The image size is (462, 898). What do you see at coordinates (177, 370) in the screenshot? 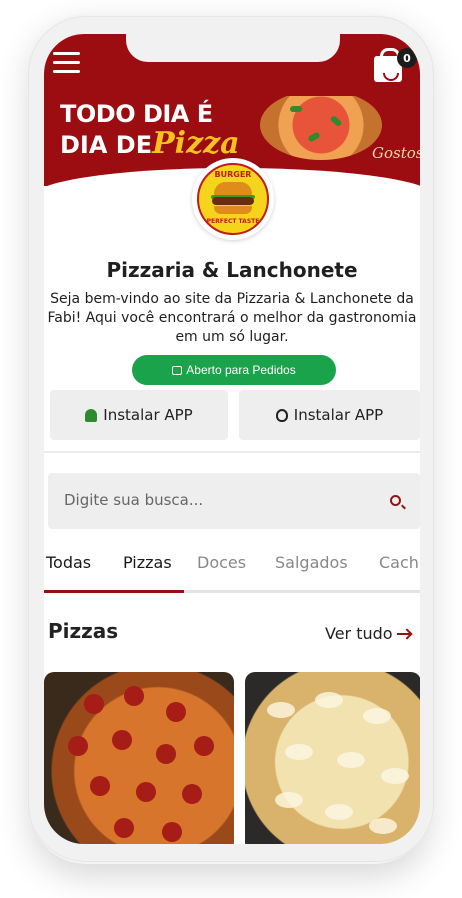
I see `store-icon` at bounding box center [177, 370].